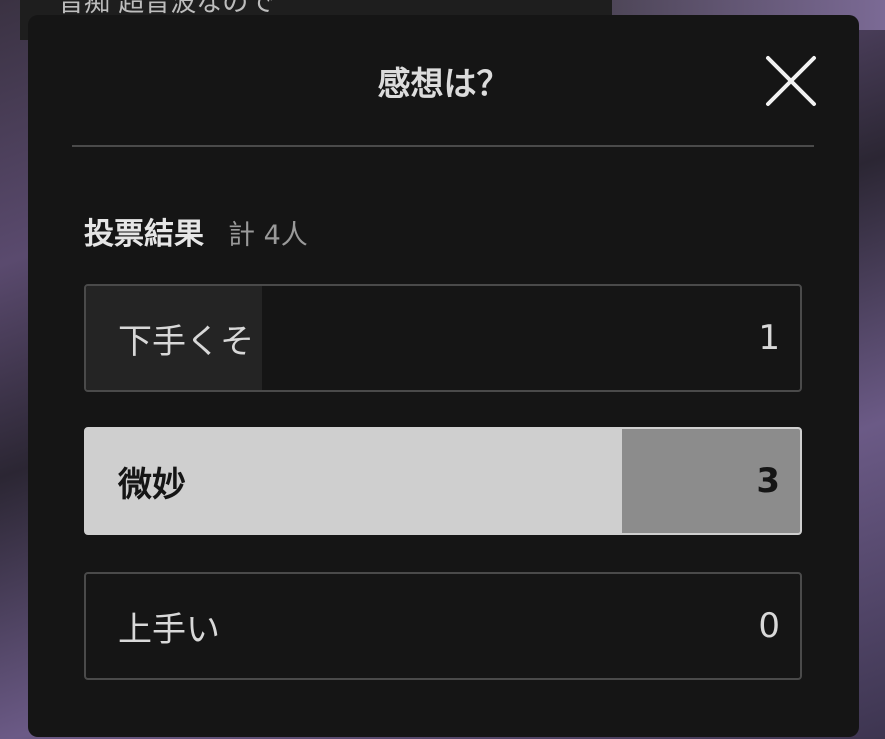 The width and height of the screenshot is (885, 739). Describe the element at coordinates (769, 338) in the screenshot. I see `vote-option-count: 1` at that location.